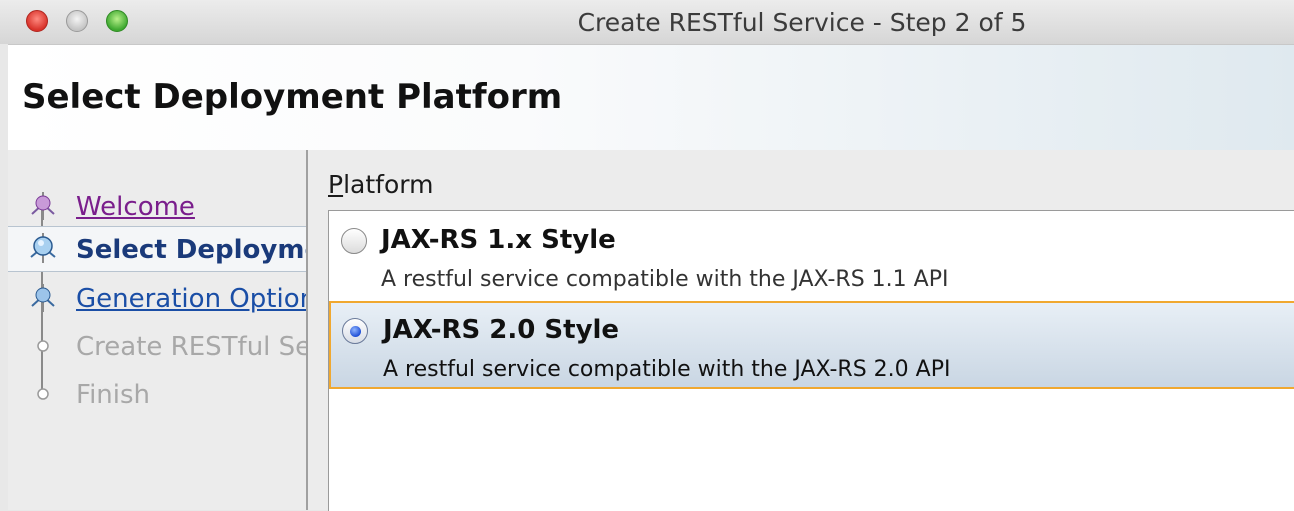 The height and width of the screenshot is (511, 1294). I want to click on radio-selected-dot, so click(355, 331).